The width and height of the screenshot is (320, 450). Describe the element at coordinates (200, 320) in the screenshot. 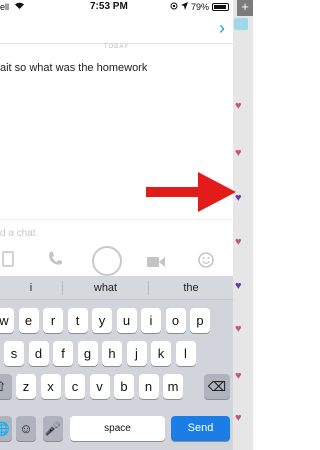

I see `key-p: p` at that location.